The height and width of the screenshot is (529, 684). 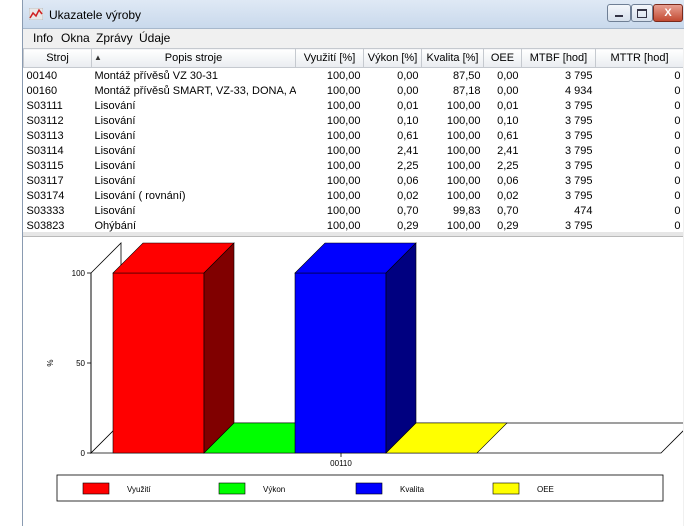 I want to click on col-header-vykon: Výkon [%], so click(x=392, y=58).